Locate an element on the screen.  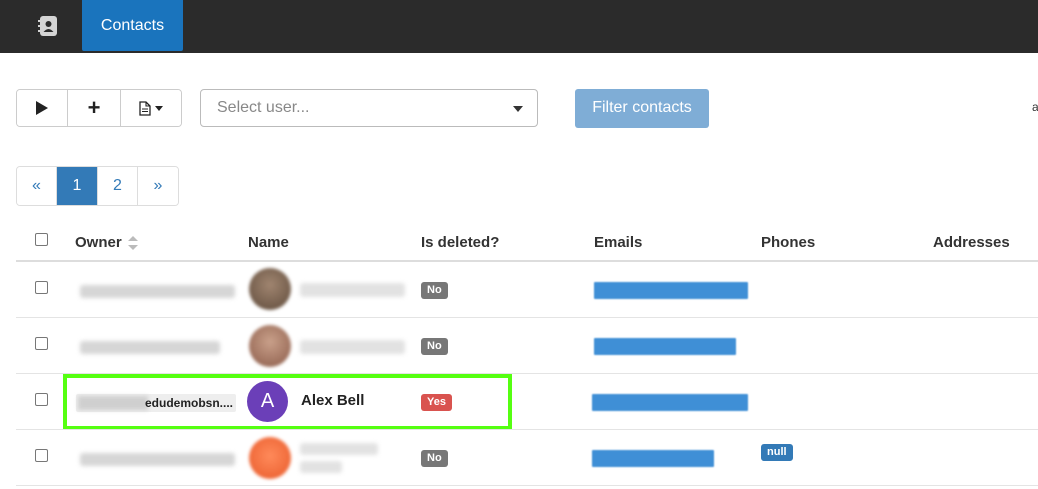
top-navbar: Contacts is located at coordinates (519, 26).